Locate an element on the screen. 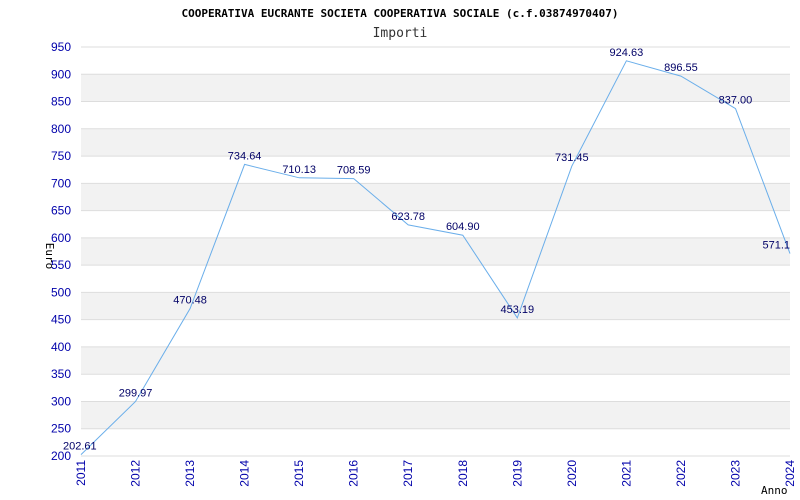 The height and width of the screenshot is (500, 800). x-tick-label: 2023 is located at coordinates (735, 473).